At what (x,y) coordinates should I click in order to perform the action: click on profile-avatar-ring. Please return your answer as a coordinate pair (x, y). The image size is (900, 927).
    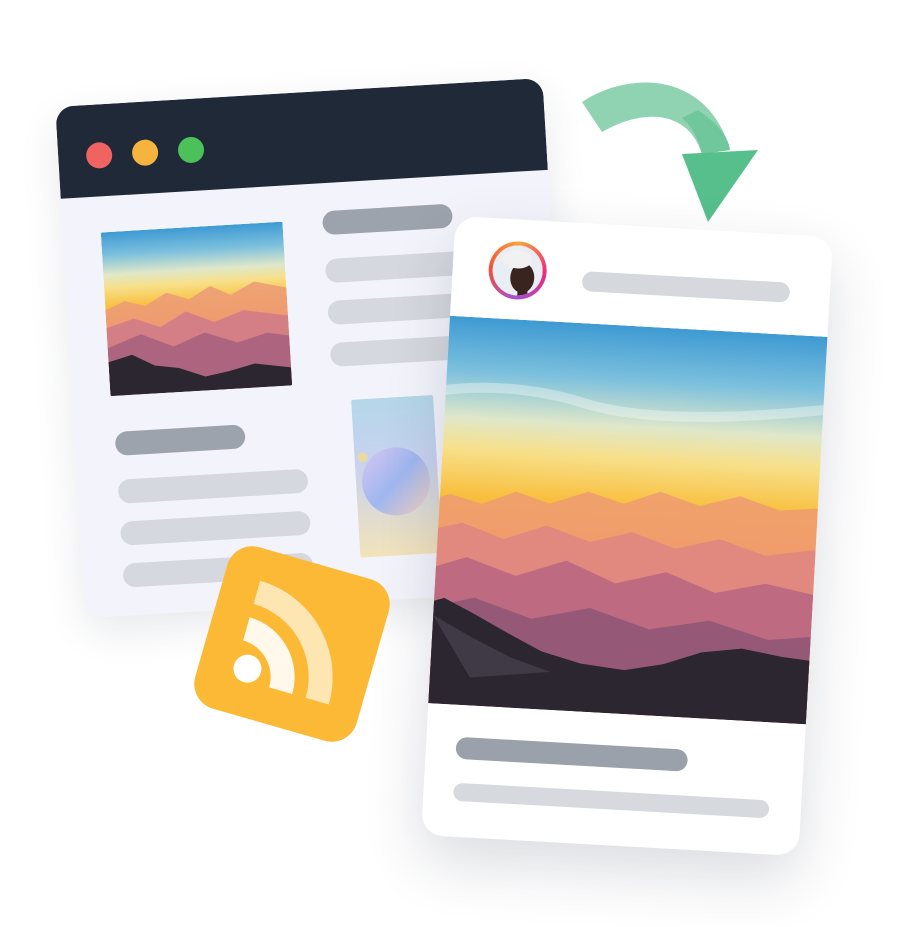
    Looking at the image, I should click on (518, 270).